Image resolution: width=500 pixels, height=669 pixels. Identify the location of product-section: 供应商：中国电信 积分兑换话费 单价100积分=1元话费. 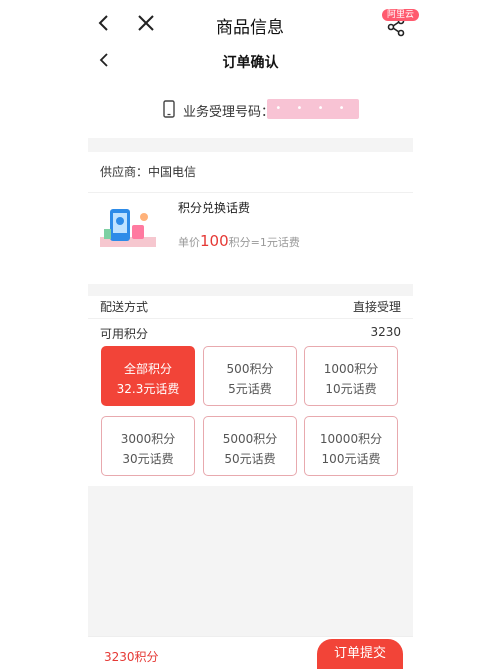
(250, 218).